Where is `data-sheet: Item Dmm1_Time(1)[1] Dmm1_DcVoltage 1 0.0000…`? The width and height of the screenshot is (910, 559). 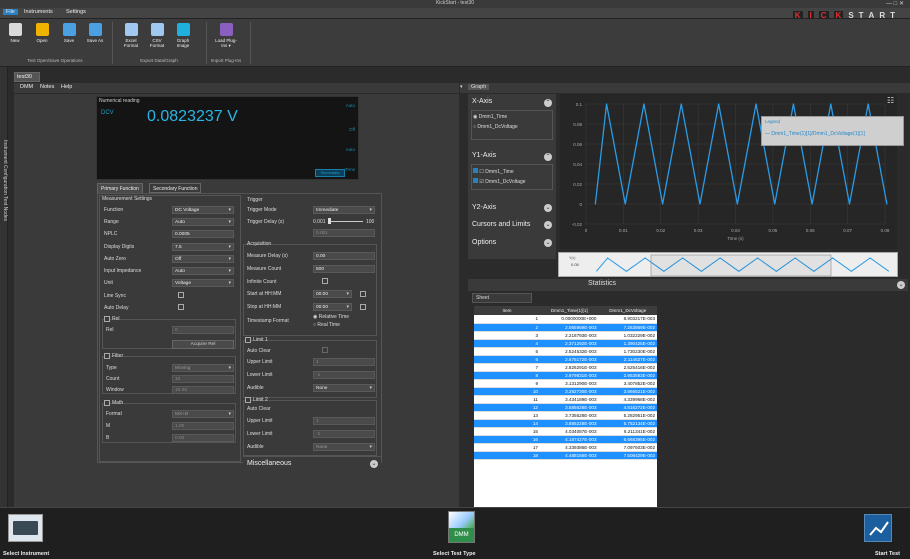 data-sheet: Item Dmm1_Time(1)[1] Dmm1_DcVoltage 1 0.0000… is located at coordinates (565, 407).